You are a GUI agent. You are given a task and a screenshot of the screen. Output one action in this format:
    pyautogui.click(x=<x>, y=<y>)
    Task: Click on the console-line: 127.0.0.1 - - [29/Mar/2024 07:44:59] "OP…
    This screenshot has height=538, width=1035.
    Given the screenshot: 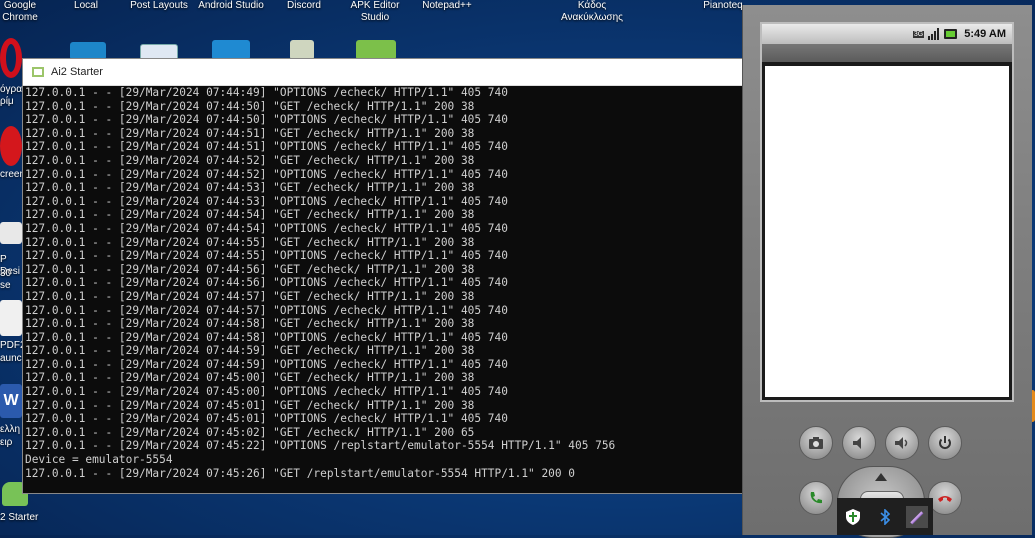 What is the action you would take?
    pyautogui.click(x=266, y=364)
    